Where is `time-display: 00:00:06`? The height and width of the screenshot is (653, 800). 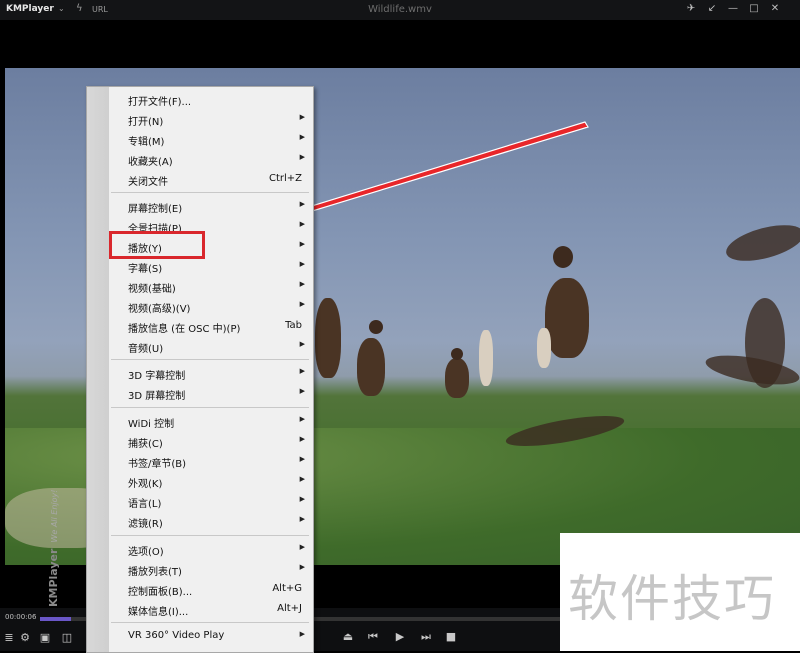
time-display: 00:00:06 is located at coordinates (21, 617).